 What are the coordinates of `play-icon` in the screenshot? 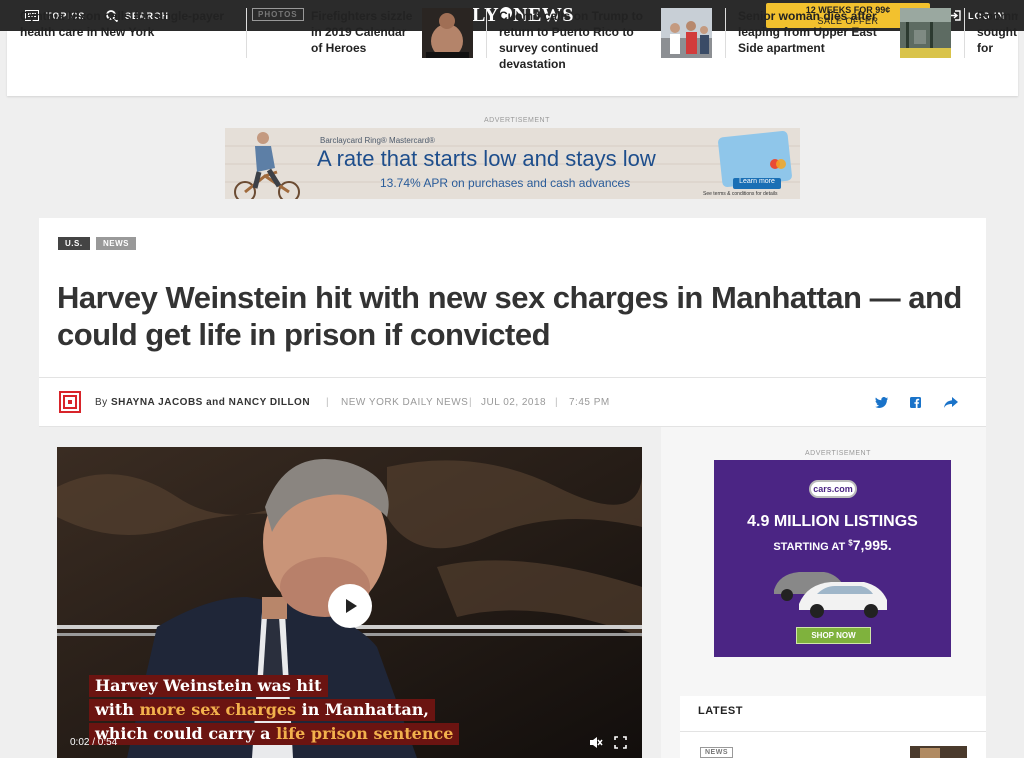 It's located at (351, 606).